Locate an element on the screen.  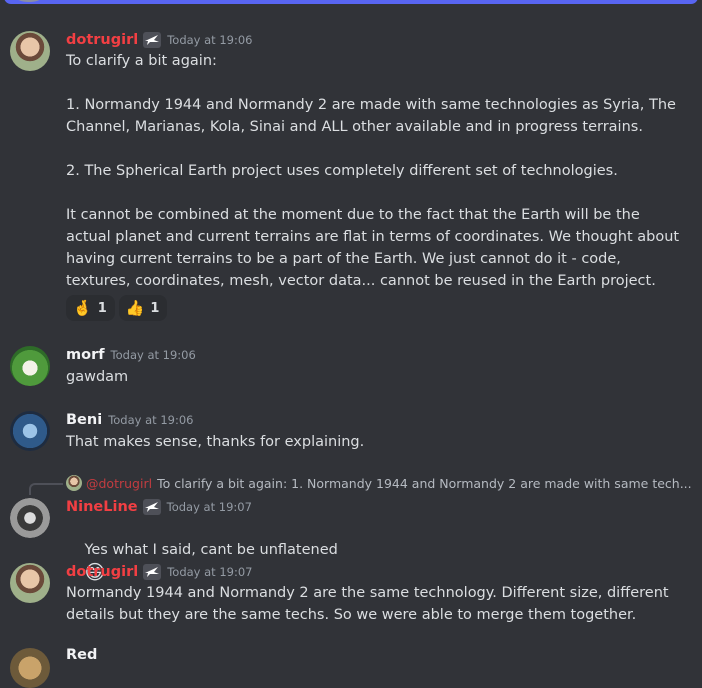
message-text: gawdam is located at coordinates (97, 377).